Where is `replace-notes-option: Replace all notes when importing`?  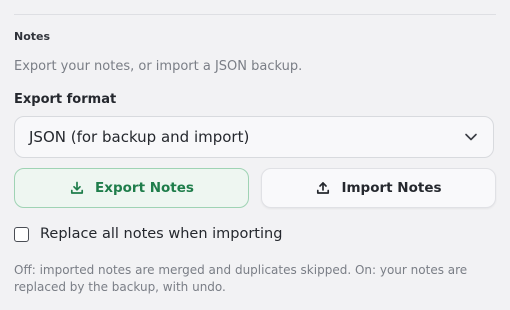
replace-notes-option: Replace all notes when importing is located at coordinates (148, 234).